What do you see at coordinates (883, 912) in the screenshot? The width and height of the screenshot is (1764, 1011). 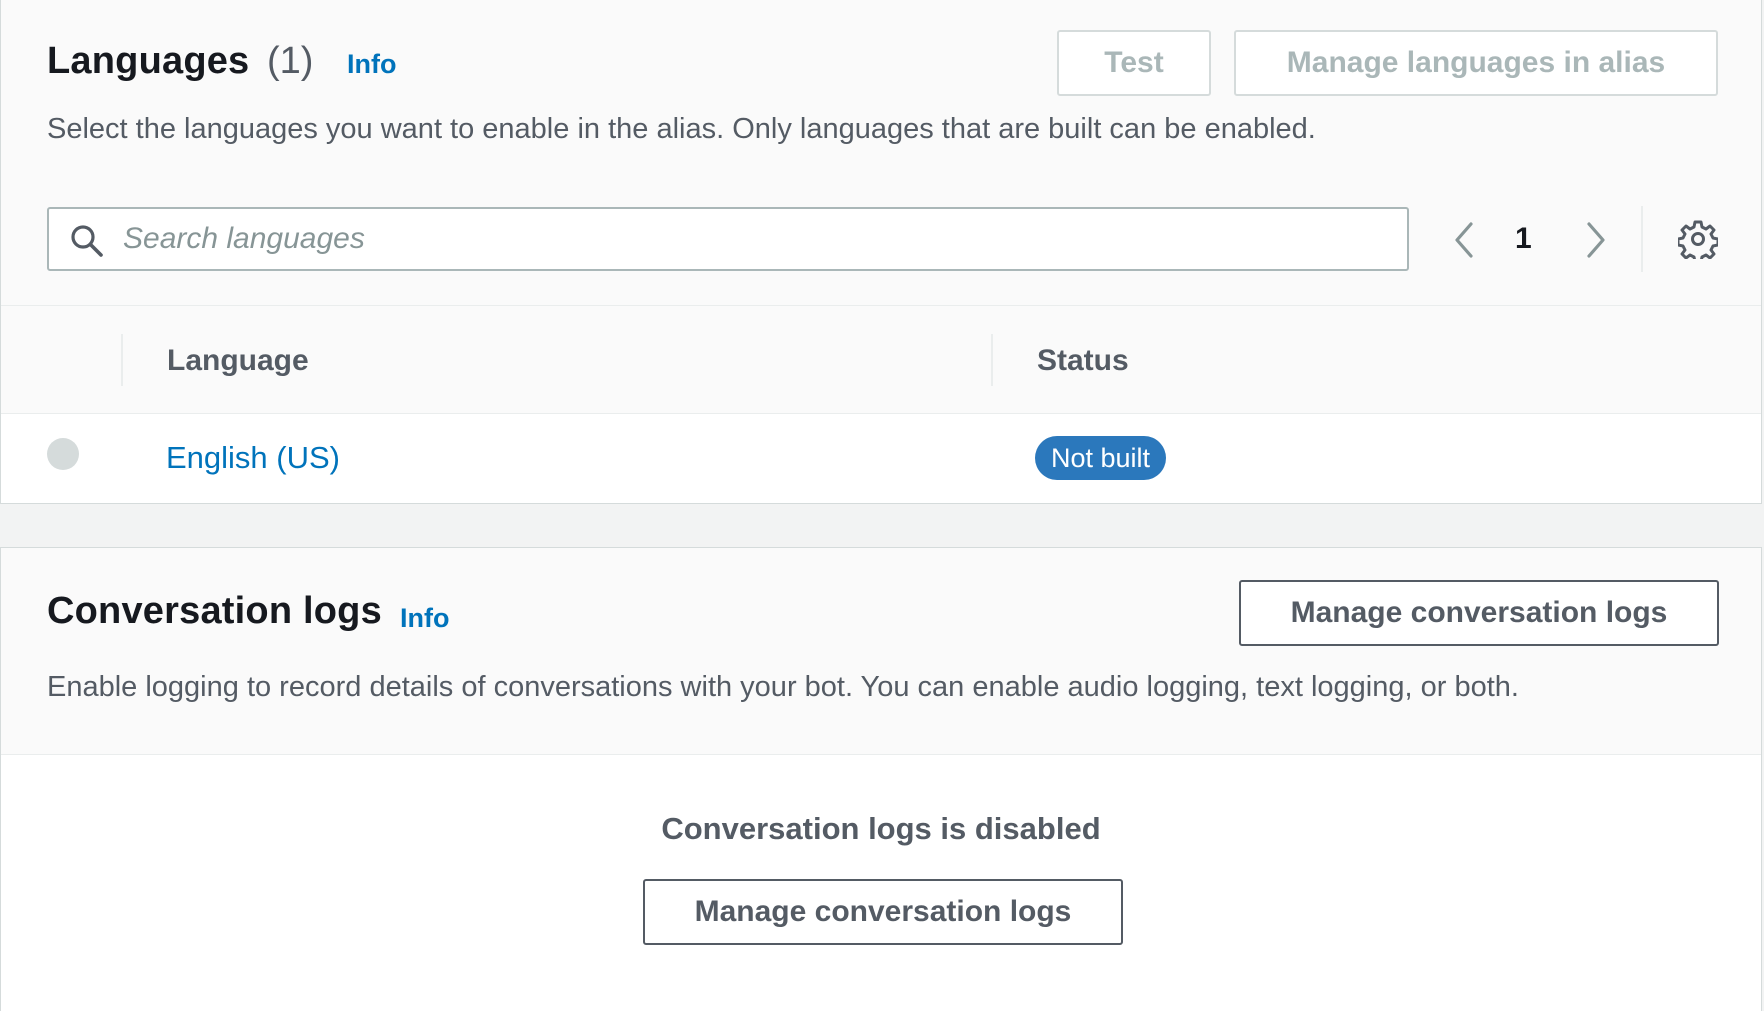 I see `empty-state-manage-button: Manage conversation logs` at bounding box center [883, 912].